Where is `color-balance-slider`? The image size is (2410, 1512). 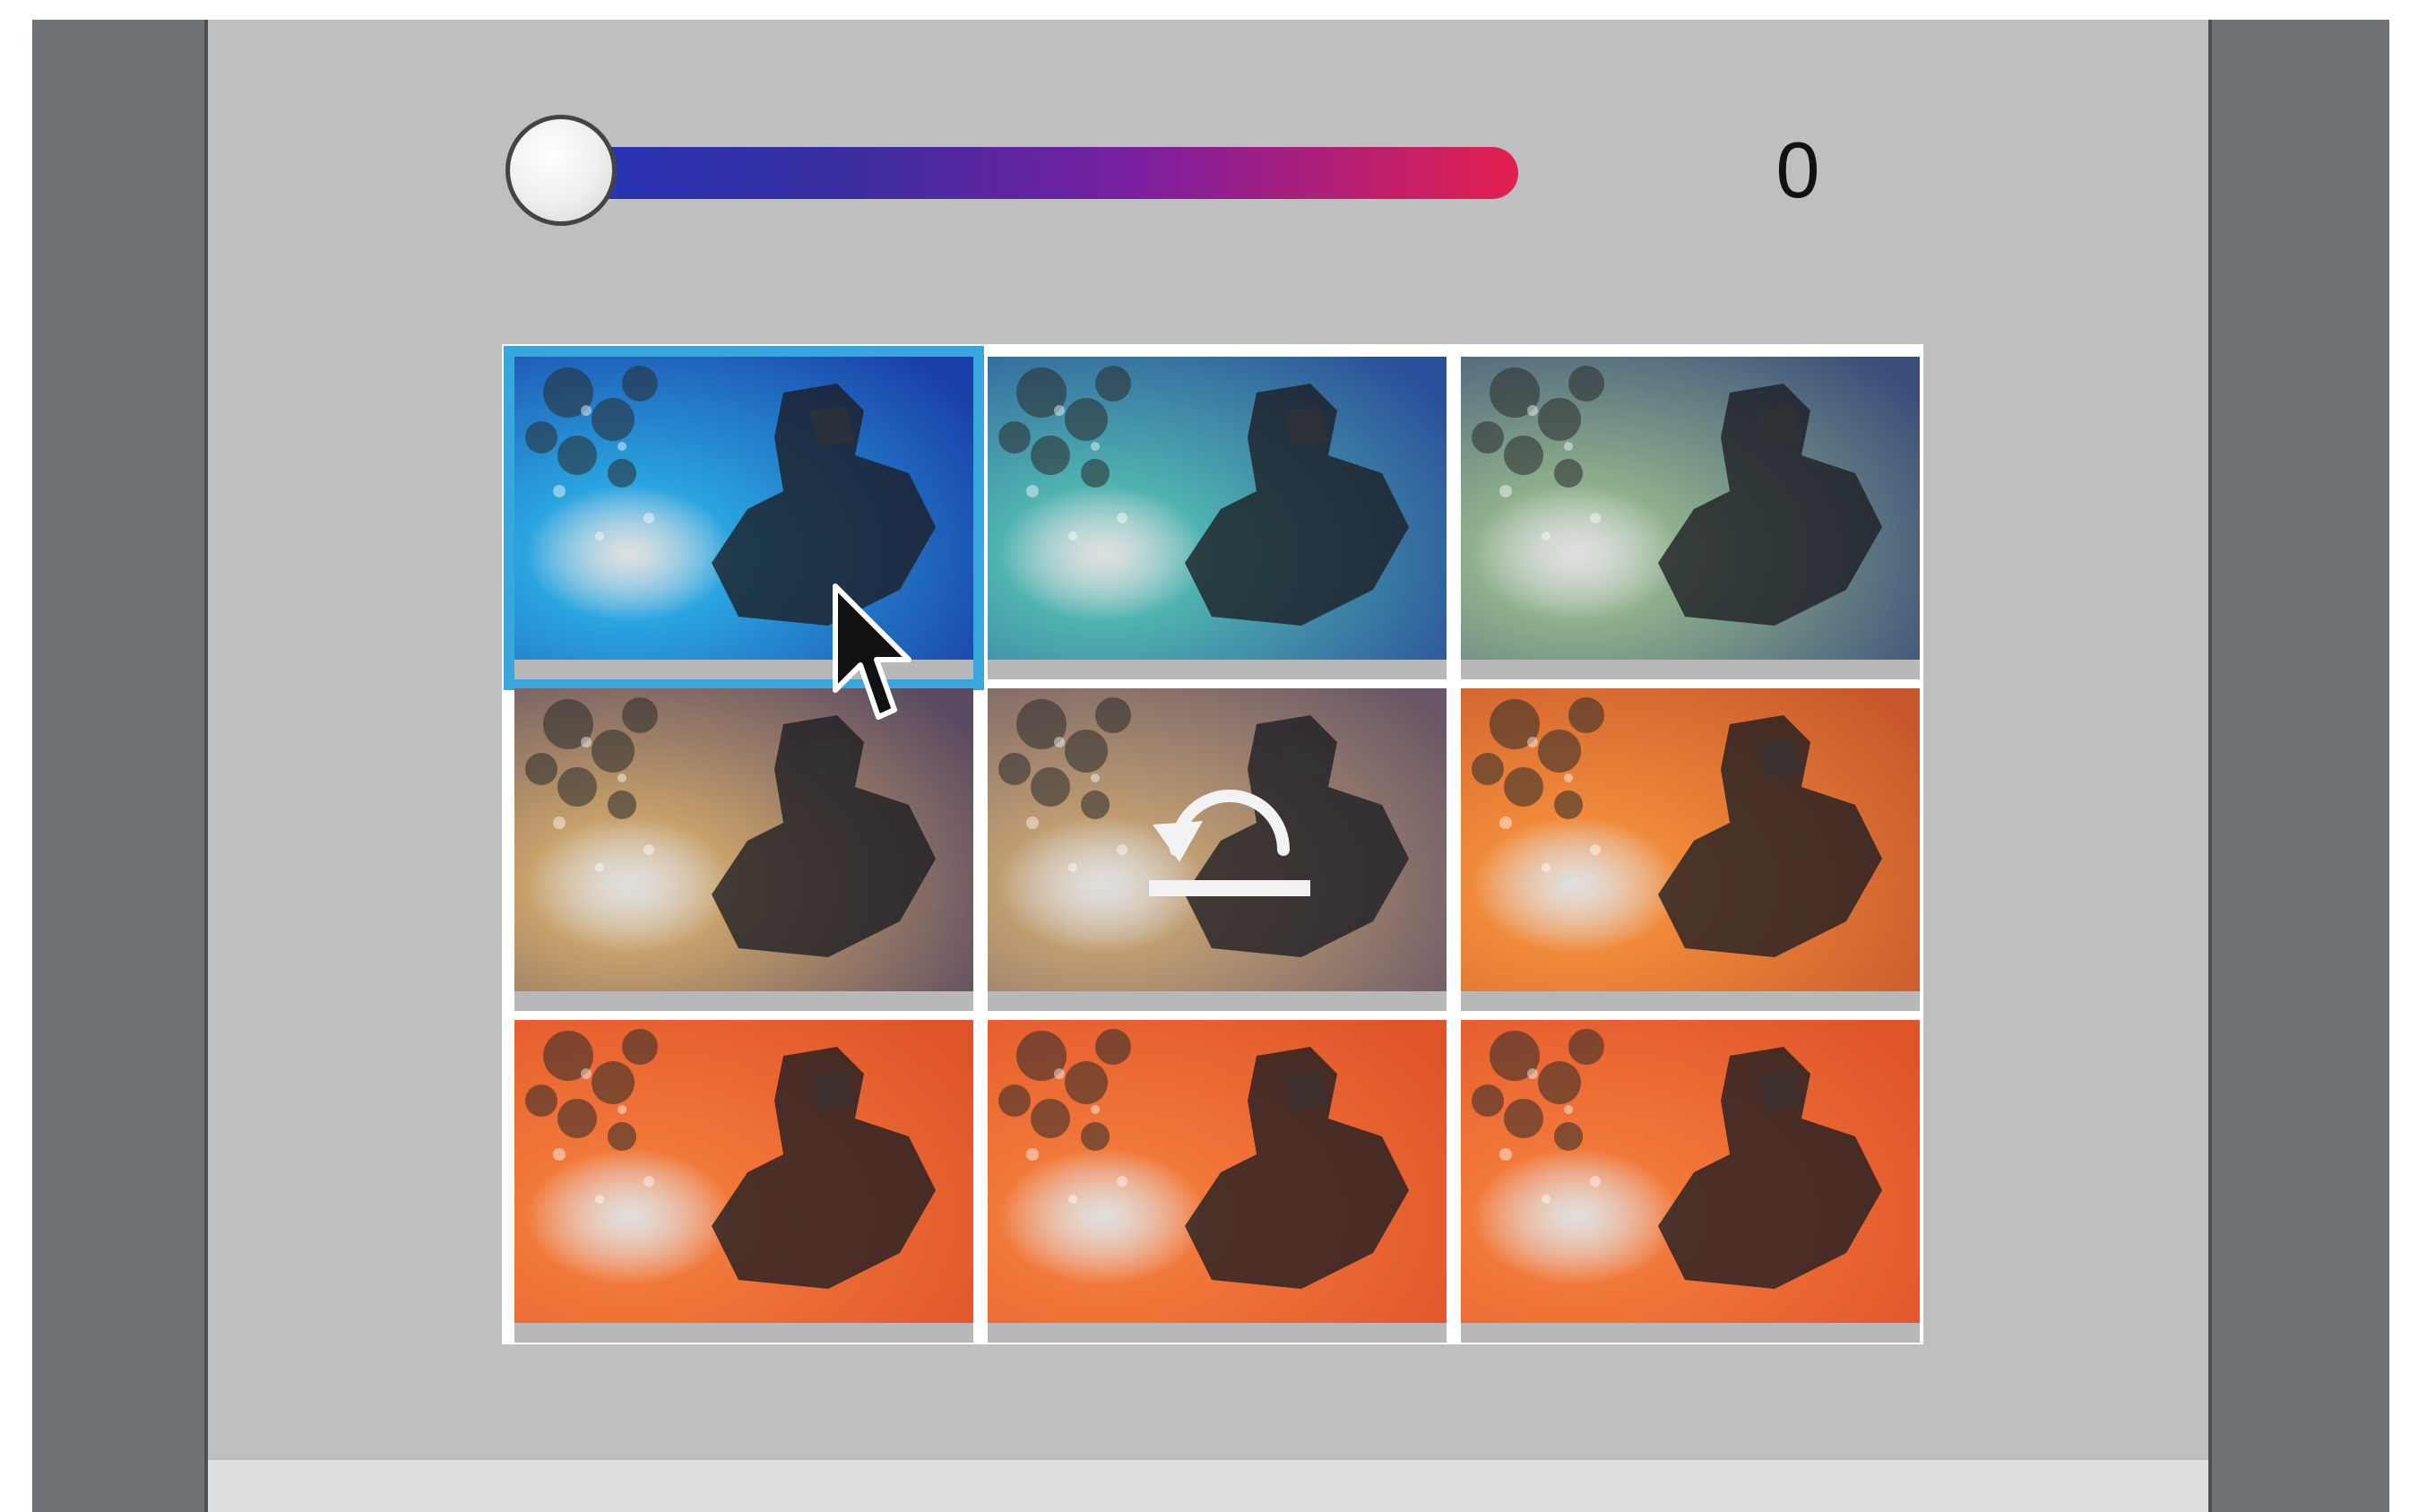
color-balance-slider is located at coordinates (1021, 173).